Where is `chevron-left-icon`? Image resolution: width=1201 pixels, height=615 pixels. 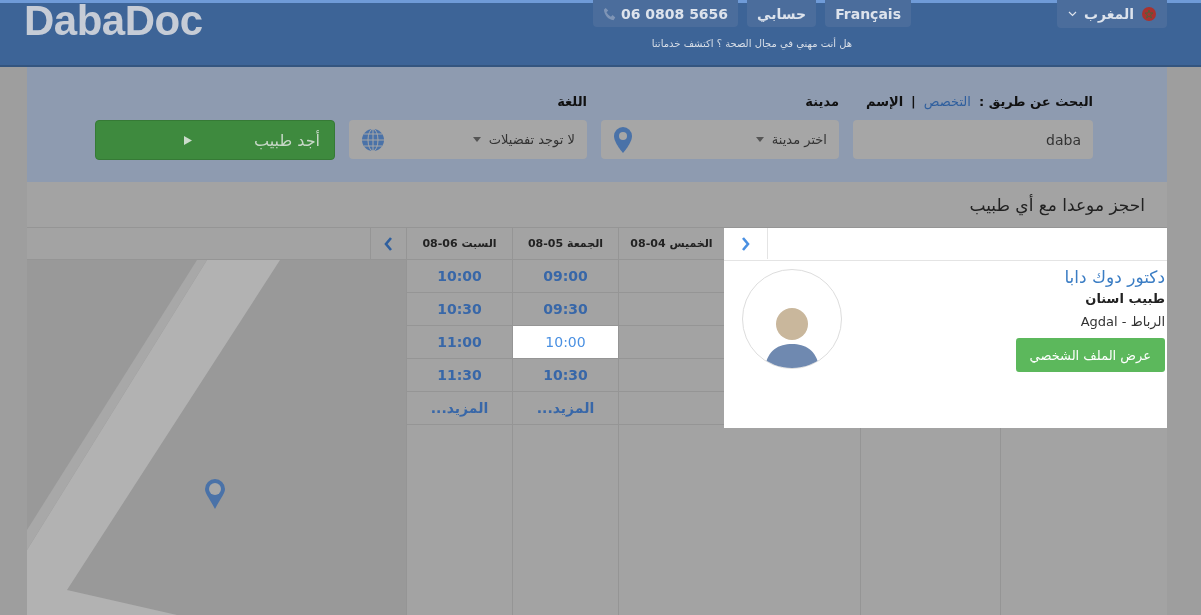 chevron-left-icon is located at coordinates (388, 243).